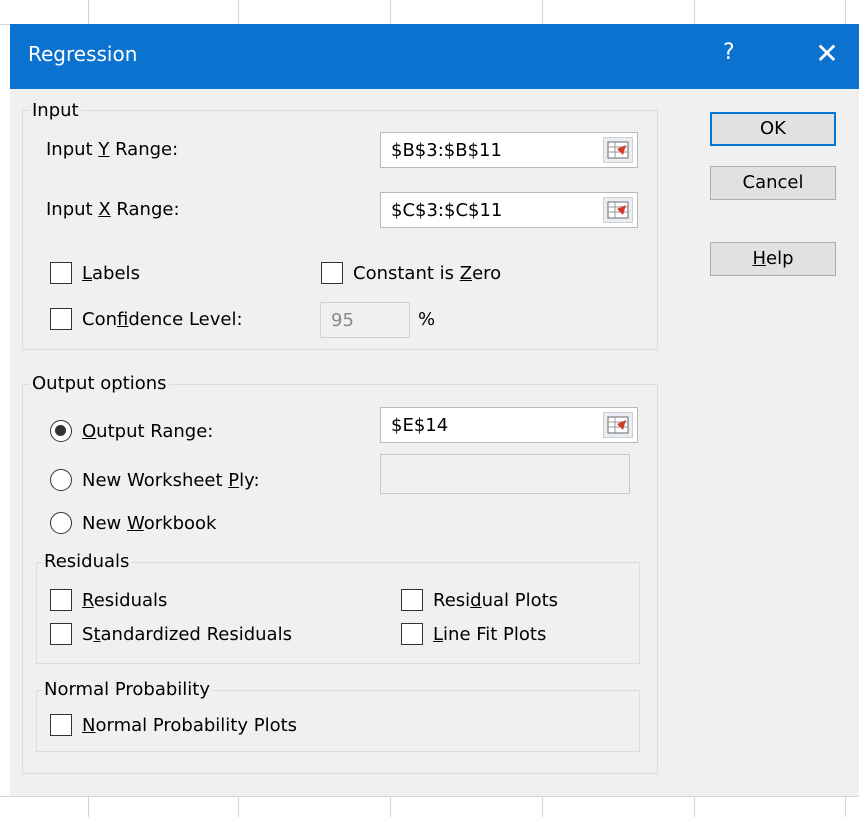  What do you see at coordinates (827, 54) in the screenshot?
I see `close-icon: ✕` at bounding box center [827, 54].